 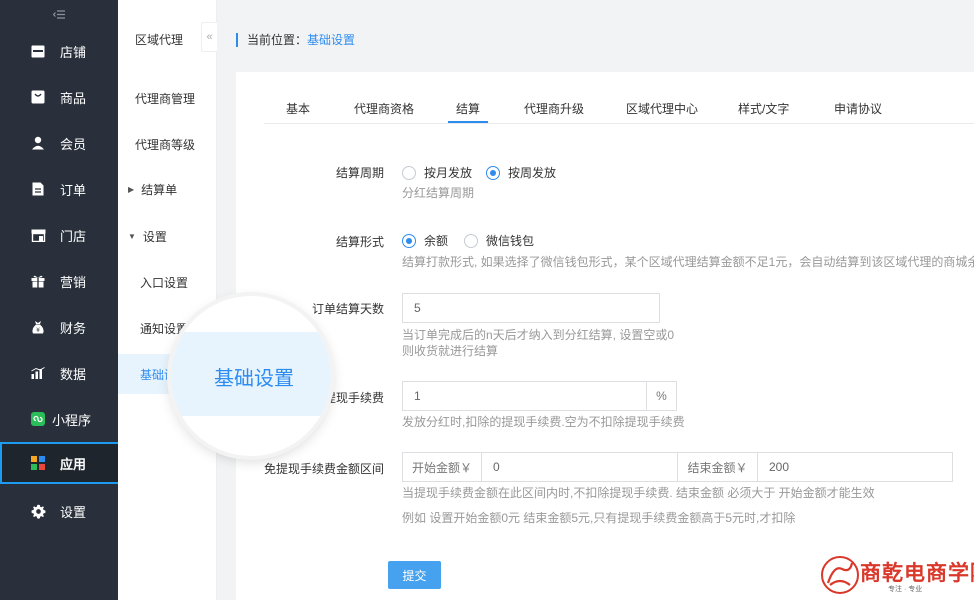 I want to click on nav-item-label: 设置, so click(x=73, y=512).